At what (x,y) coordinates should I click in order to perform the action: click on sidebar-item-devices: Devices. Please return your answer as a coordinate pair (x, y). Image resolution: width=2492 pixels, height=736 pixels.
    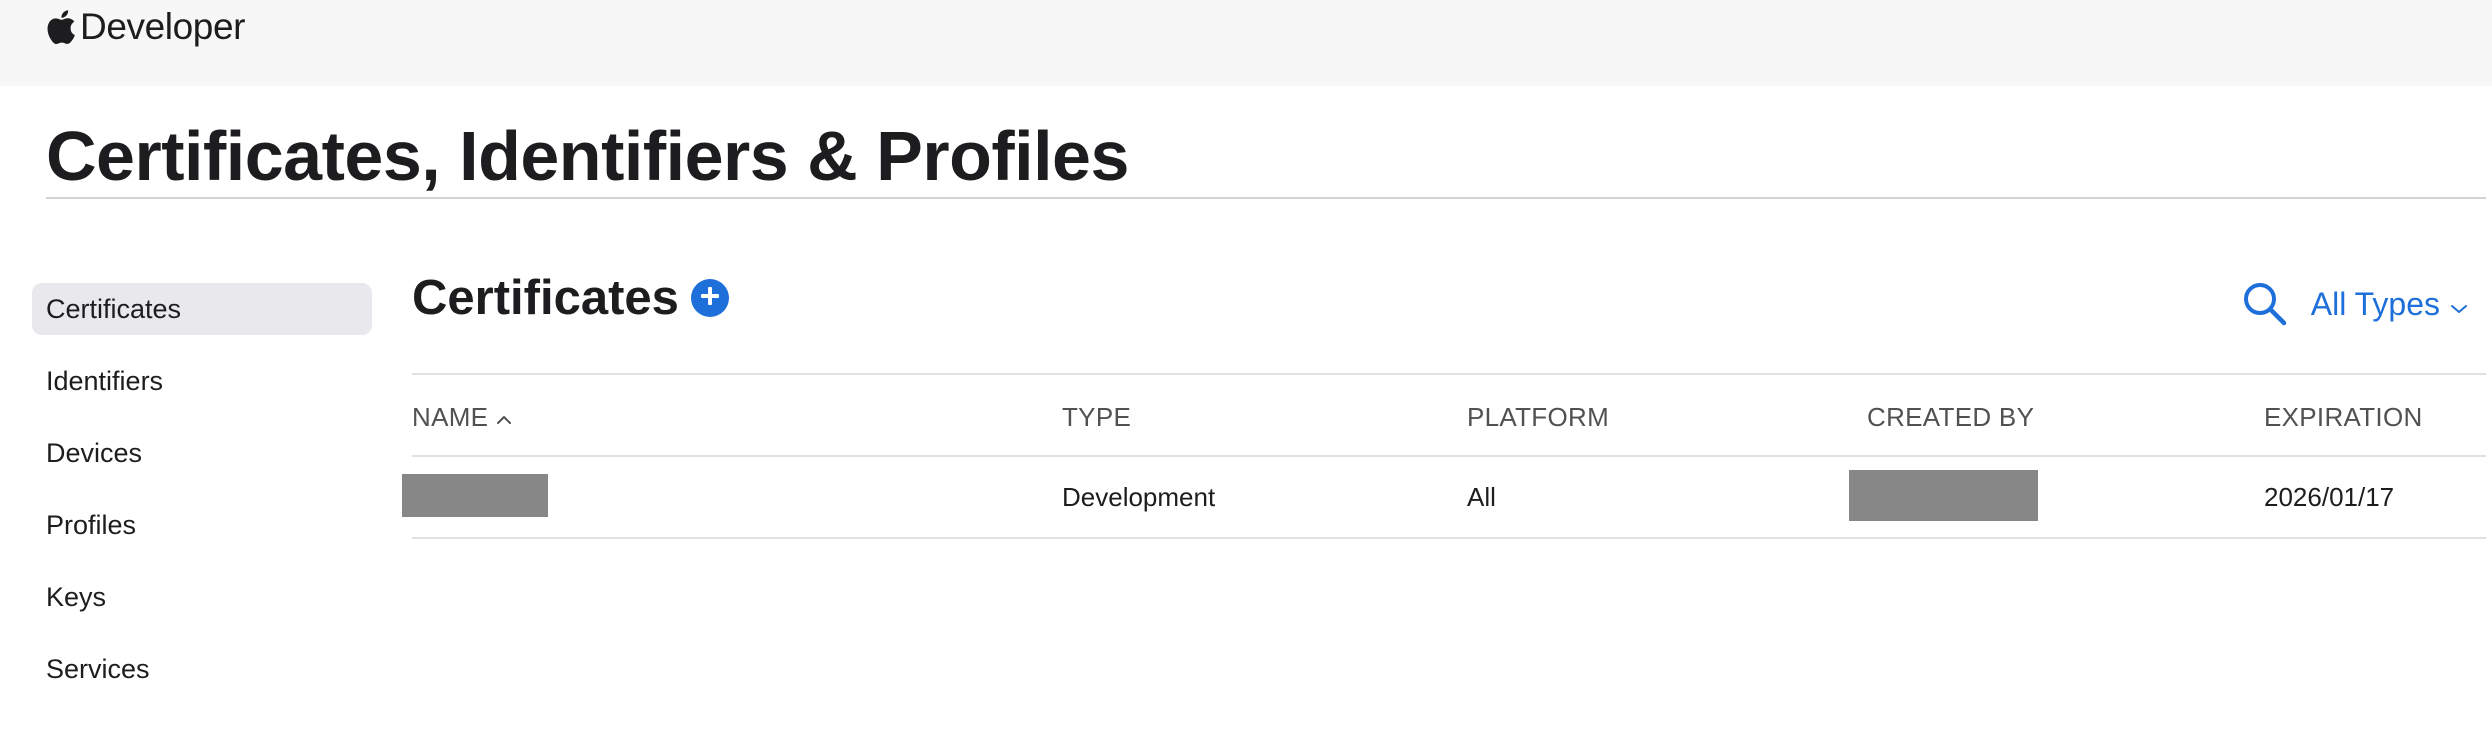
    Looking at the image, I should click on (202, 453).